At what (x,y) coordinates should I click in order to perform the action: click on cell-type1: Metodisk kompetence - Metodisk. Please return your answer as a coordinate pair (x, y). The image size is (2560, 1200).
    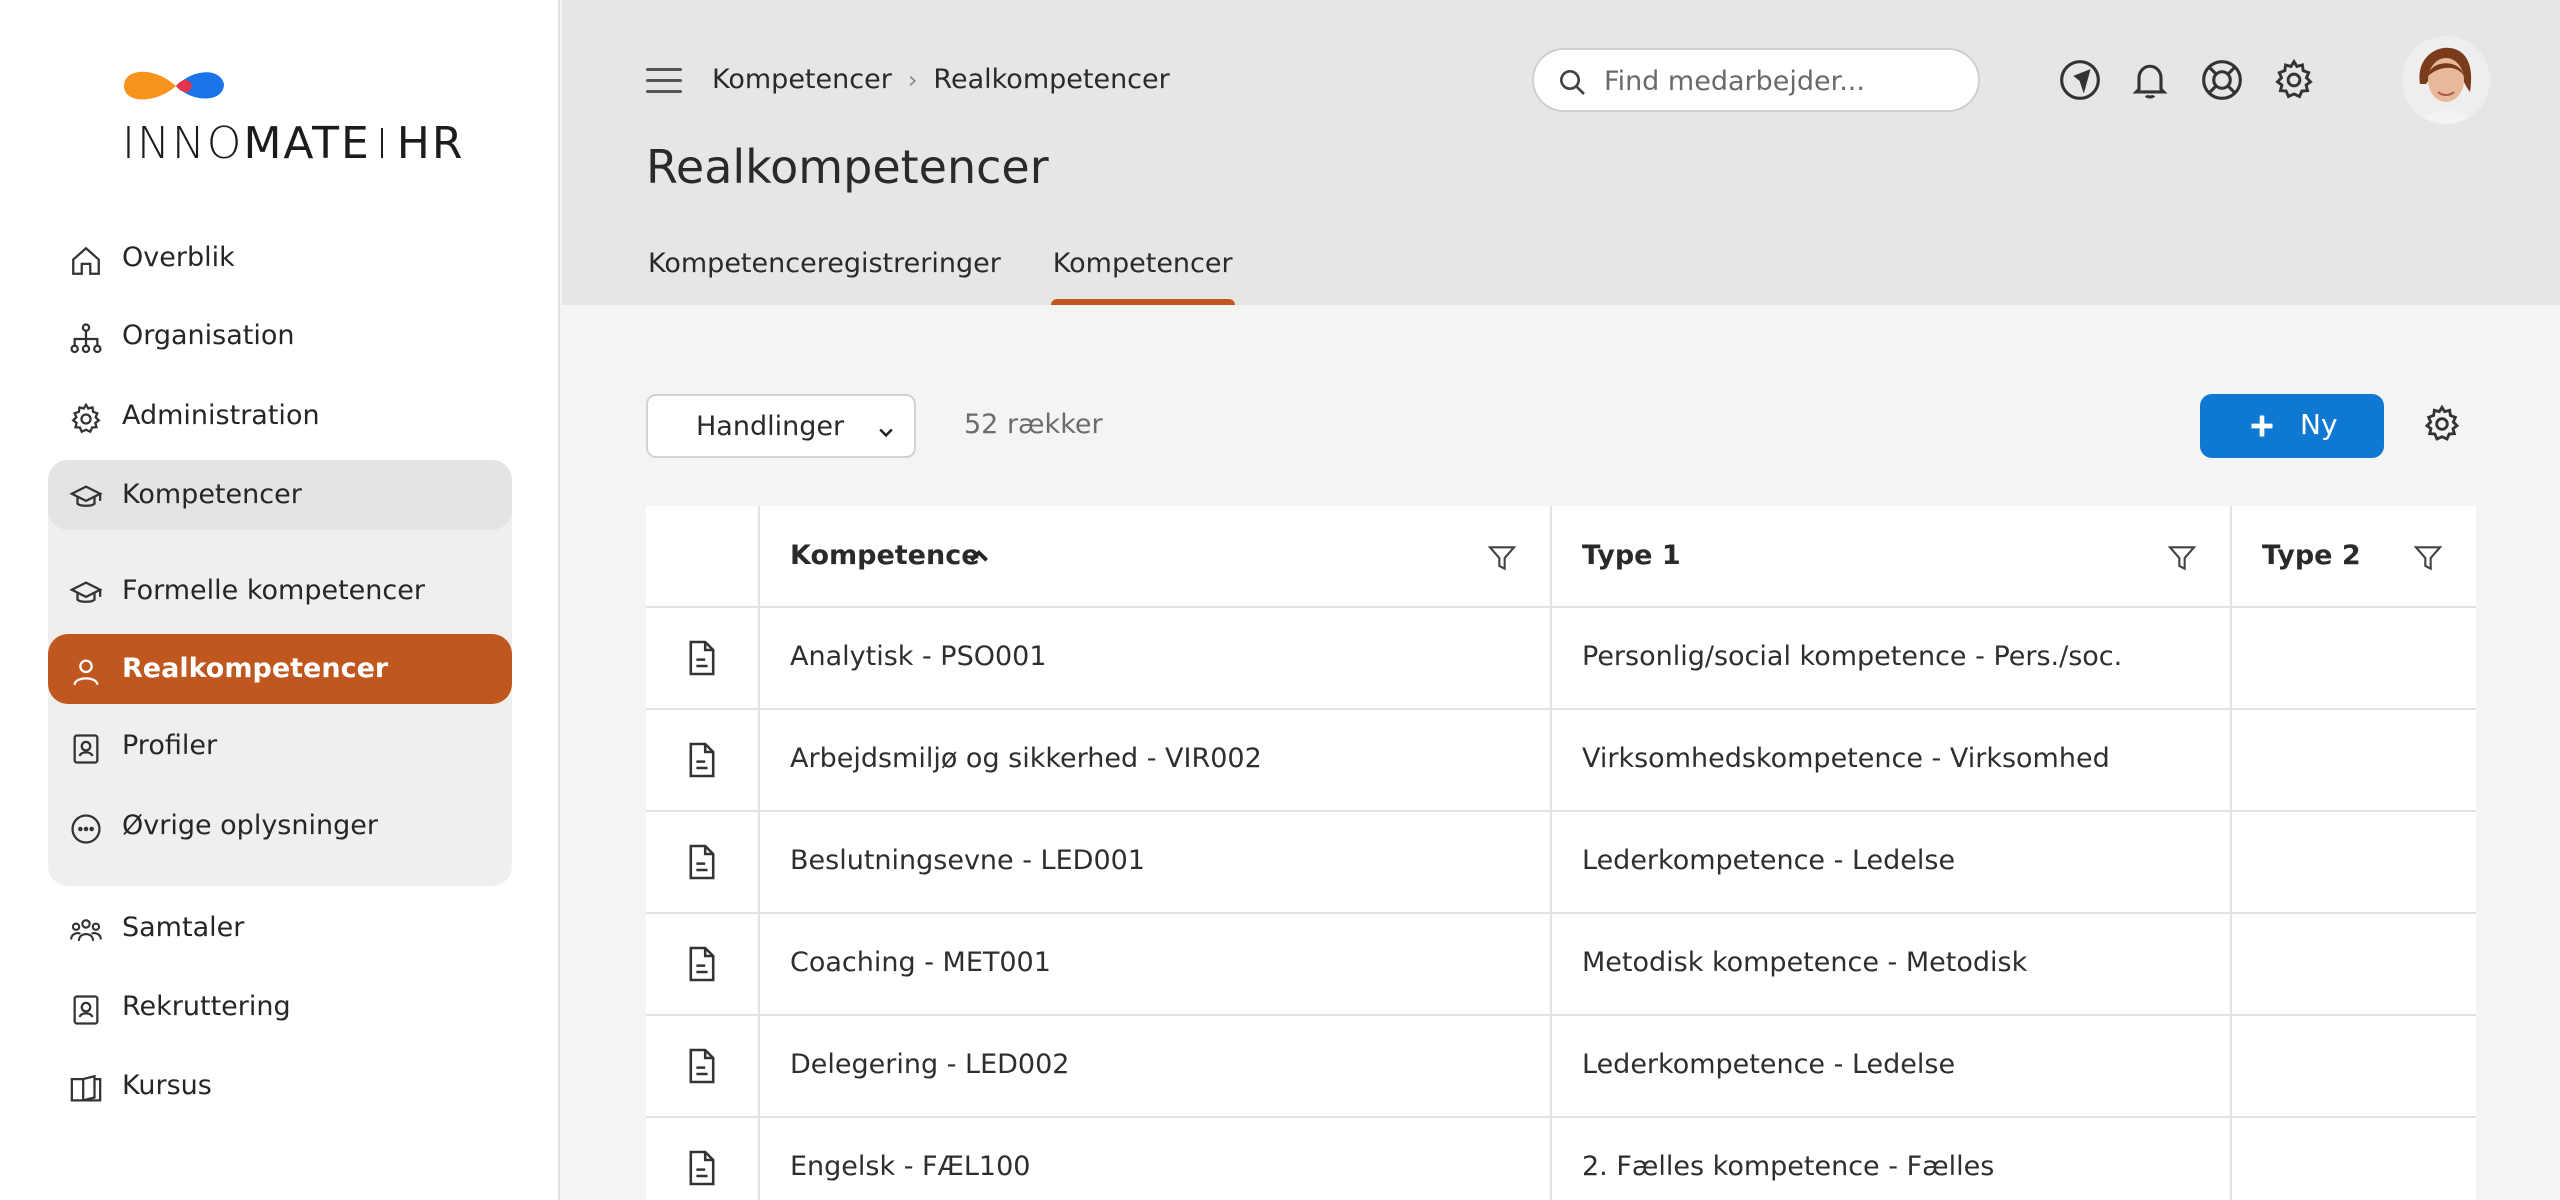
    Looking at the image, I should click on (1805, 962).